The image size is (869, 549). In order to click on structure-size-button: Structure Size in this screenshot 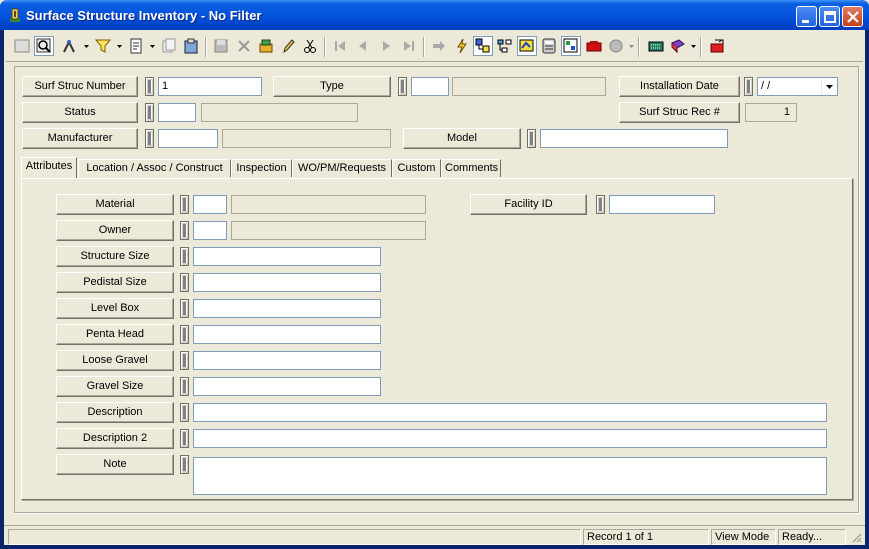, I will do `click(115, 256)`.